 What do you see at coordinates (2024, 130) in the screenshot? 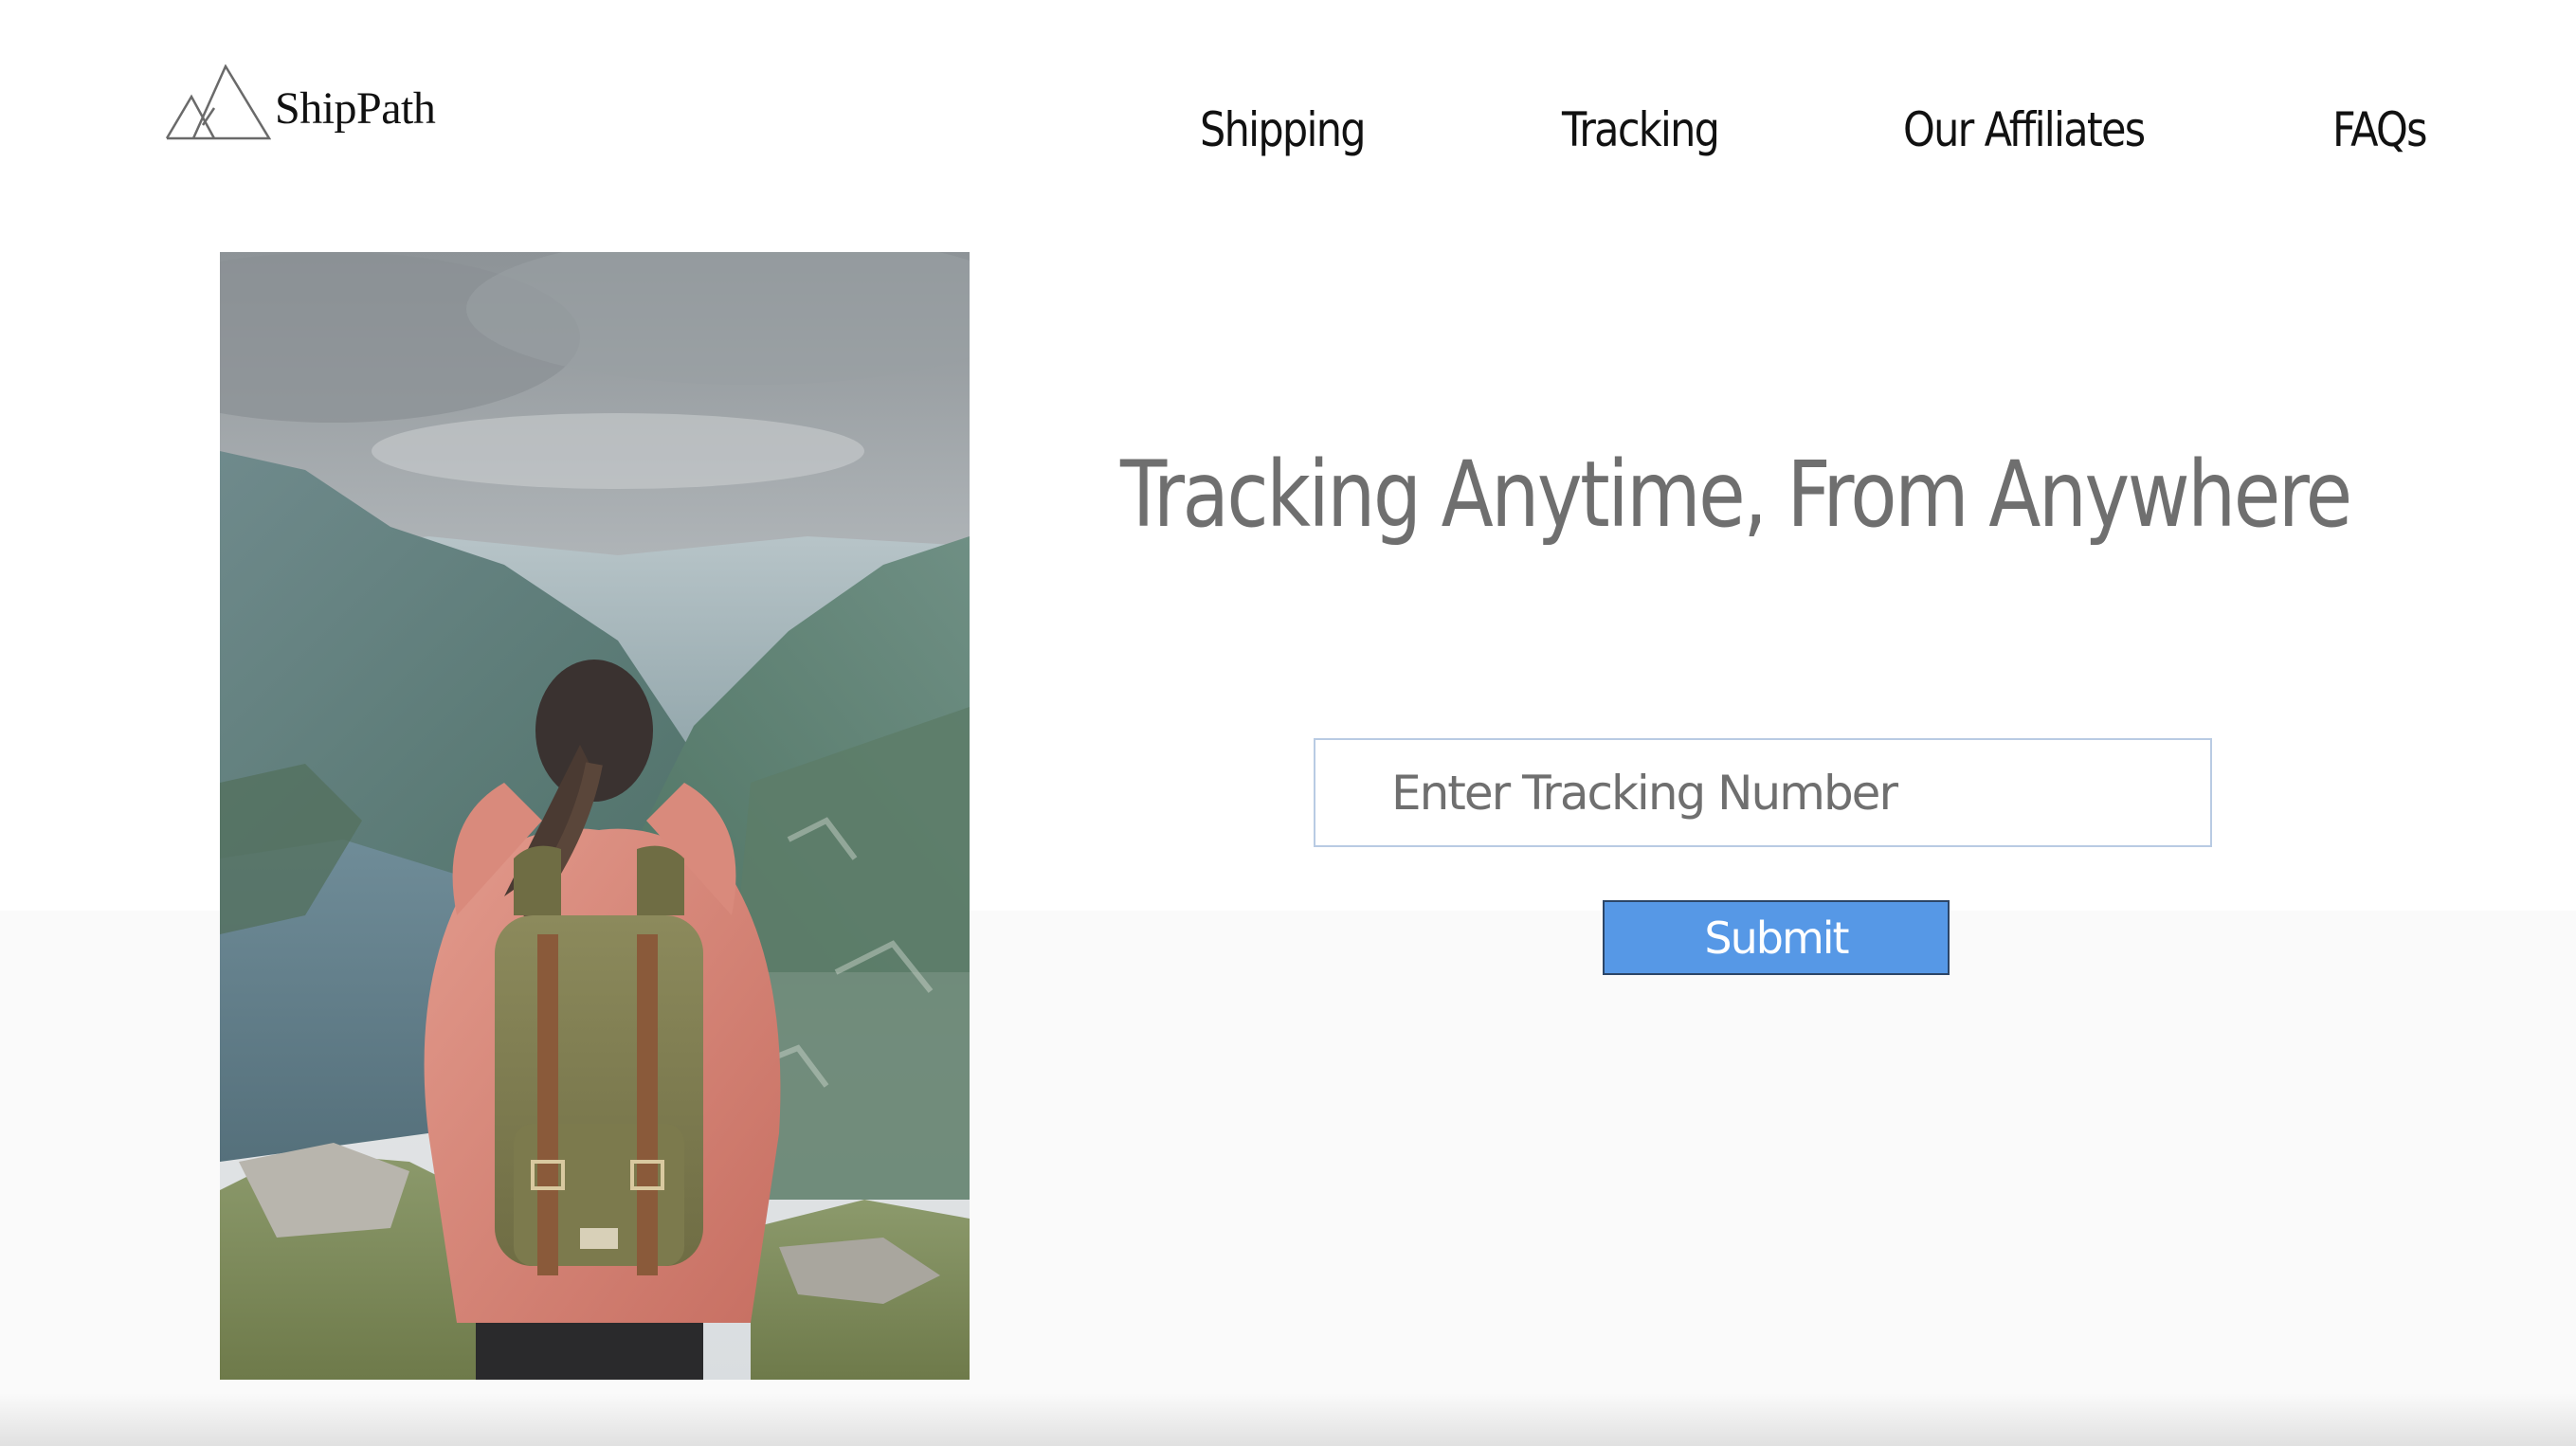
I see `nav-item-our-affiliates: Our Affiliates` at bounding box center [2024, 130].